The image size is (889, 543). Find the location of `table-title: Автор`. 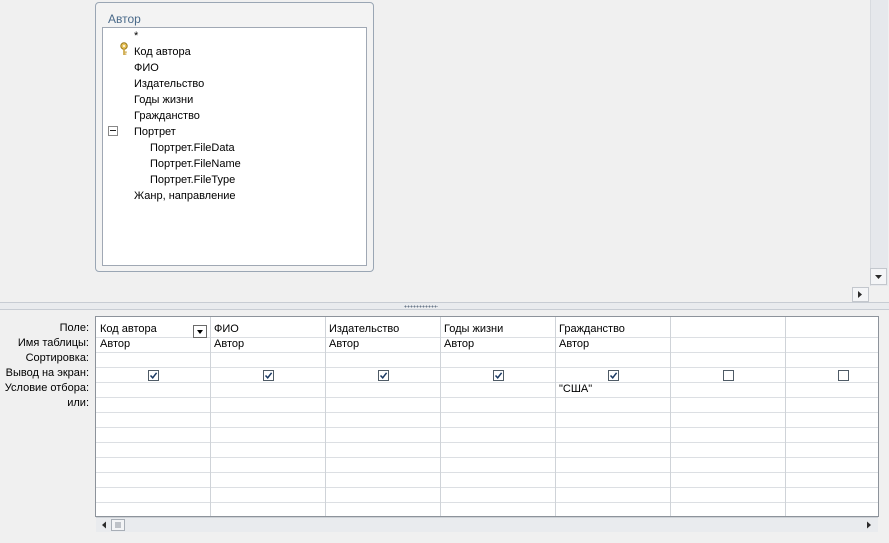

table-title: Автор is located at coordinates (124, 19).